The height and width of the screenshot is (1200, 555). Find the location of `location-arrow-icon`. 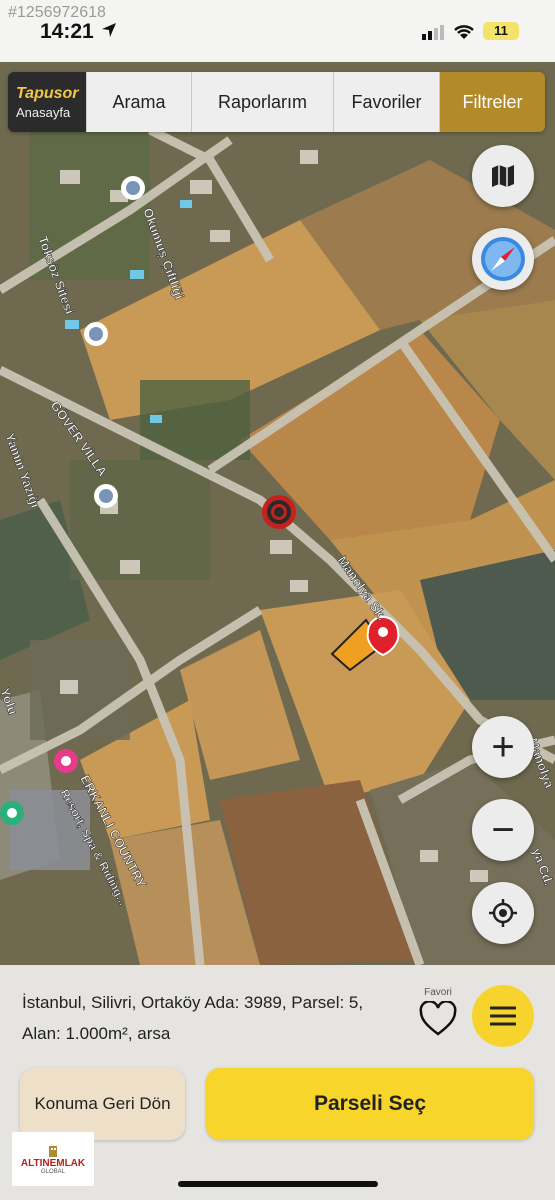

location-arrow-icon is located at coordinates (109, 30).